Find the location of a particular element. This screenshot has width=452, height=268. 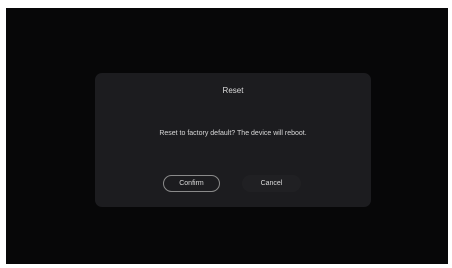

dialog-title: Reset is located at coordinates (233, 90).